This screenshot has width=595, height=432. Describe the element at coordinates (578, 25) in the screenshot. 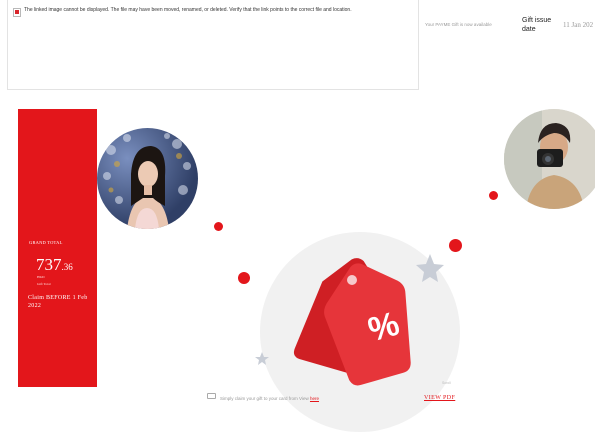

I see `gift-issue-date: 11 Jan 202` at that location.